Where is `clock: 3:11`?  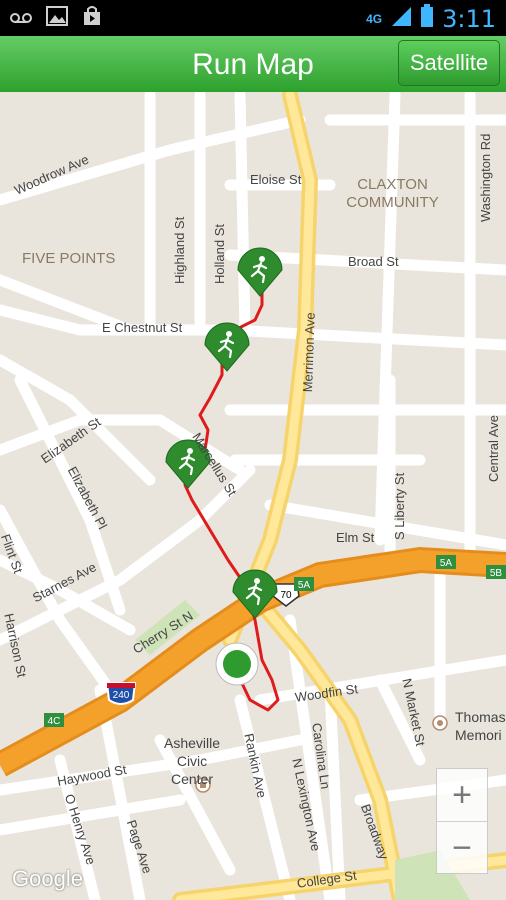
clock: 3:11 is located at coordinates (469, 18).